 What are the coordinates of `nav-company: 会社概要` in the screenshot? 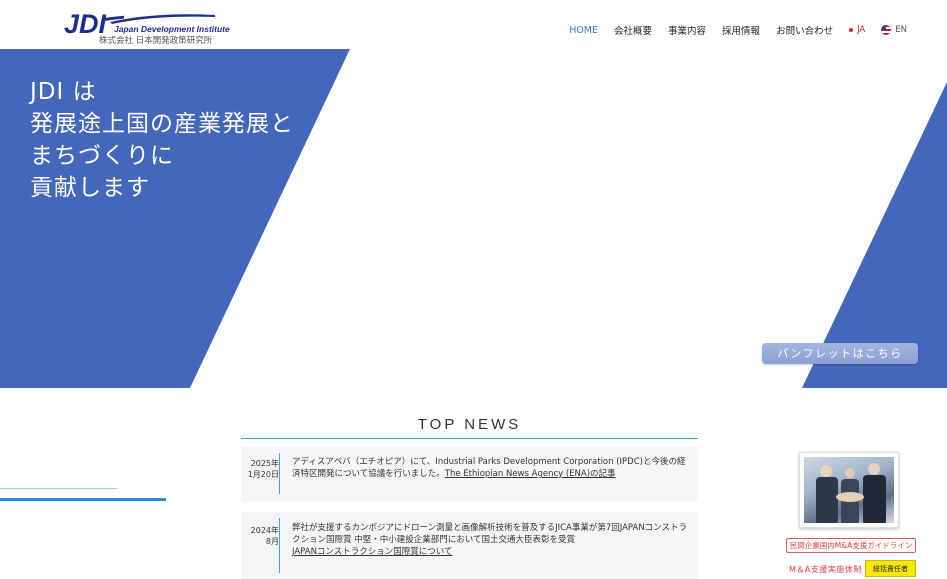 It's located at (633, 30).